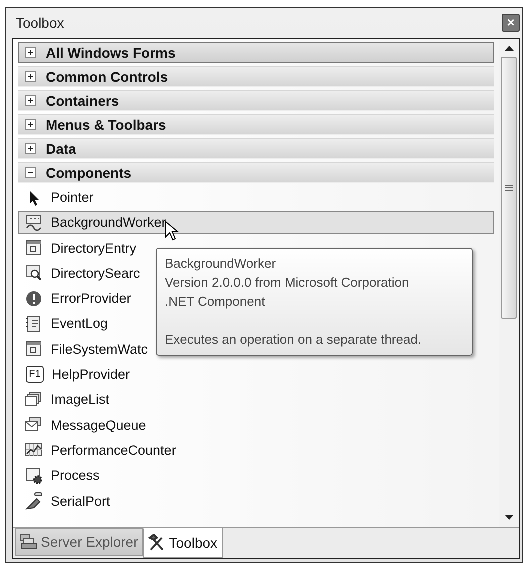 This screenshot has height=569, width=527. Describe the element at coordinates (287, 283) in the screenshot. I see `tooltip-line: Version 2.0.0.0 from Microsoft Corporation` at that location.